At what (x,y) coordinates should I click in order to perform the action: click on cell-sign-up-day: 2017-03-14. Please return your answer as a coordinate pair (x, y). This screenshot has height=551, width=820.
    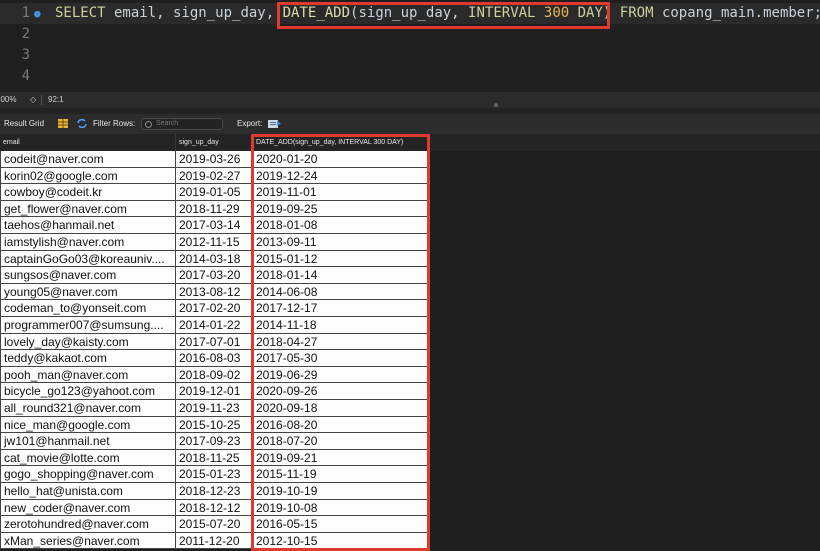
    Looking at the image, I should click on (214, 225).